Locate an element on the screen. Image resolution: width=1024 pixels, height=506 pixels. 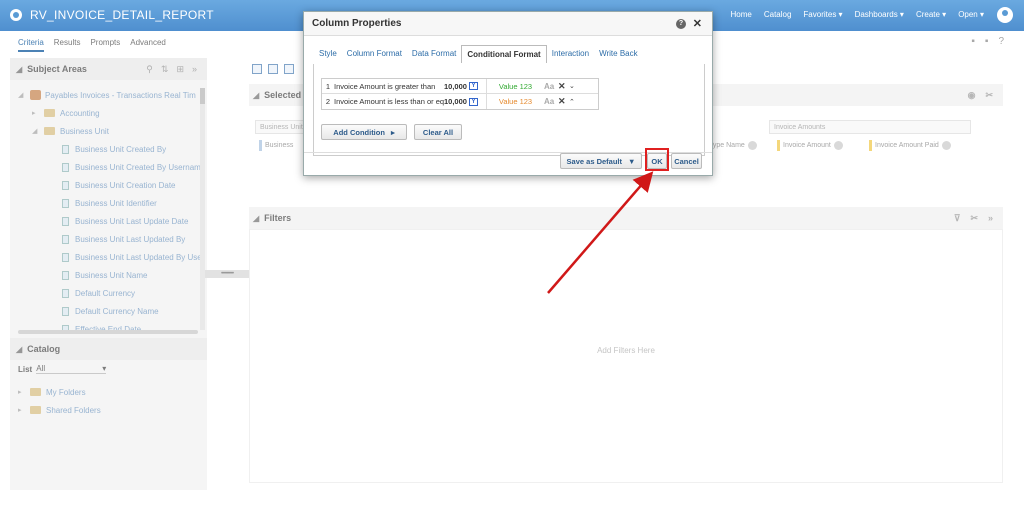
nav-home: Home is located at coordinates (741, 14).